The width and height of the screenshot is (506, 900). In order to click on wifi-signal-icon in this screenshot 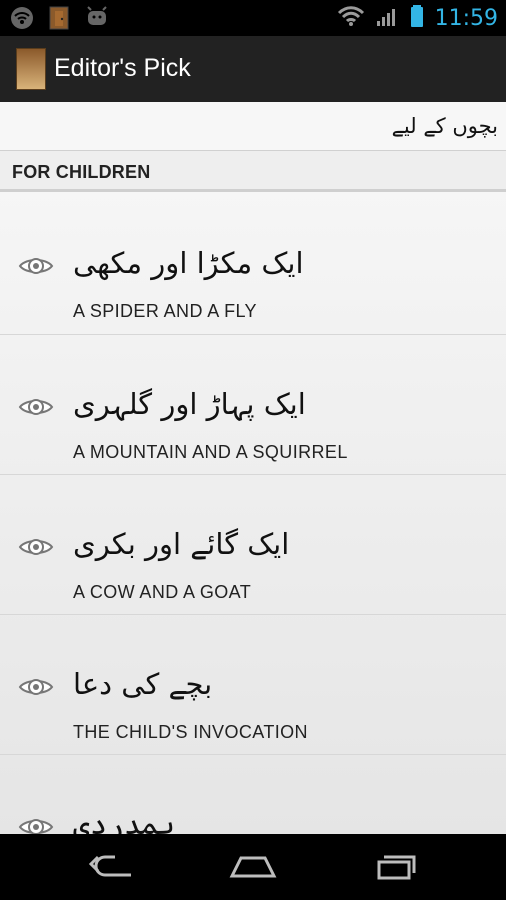, I will do `click(351, 18)`.